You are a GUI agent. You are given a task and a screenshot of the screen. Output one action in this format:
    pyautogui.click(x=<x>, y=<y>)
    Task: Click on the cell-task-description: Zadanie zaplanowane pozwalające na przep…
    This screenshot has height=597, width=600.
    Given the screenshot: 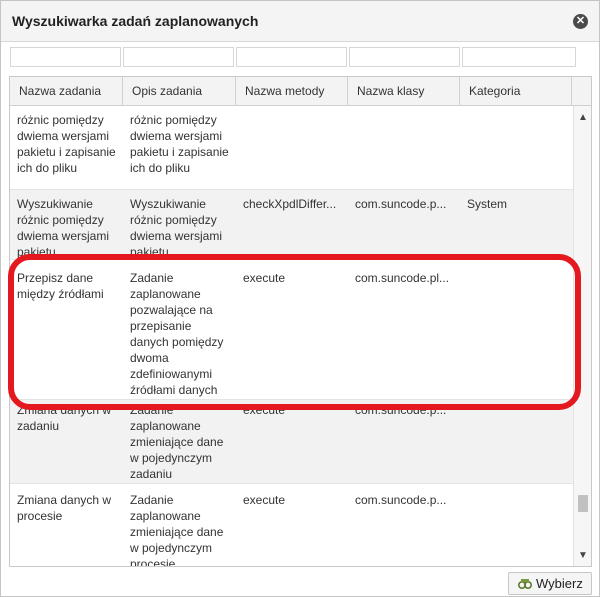 What is the action you would take?
    pyautogui.click(x=177, y=334)
    